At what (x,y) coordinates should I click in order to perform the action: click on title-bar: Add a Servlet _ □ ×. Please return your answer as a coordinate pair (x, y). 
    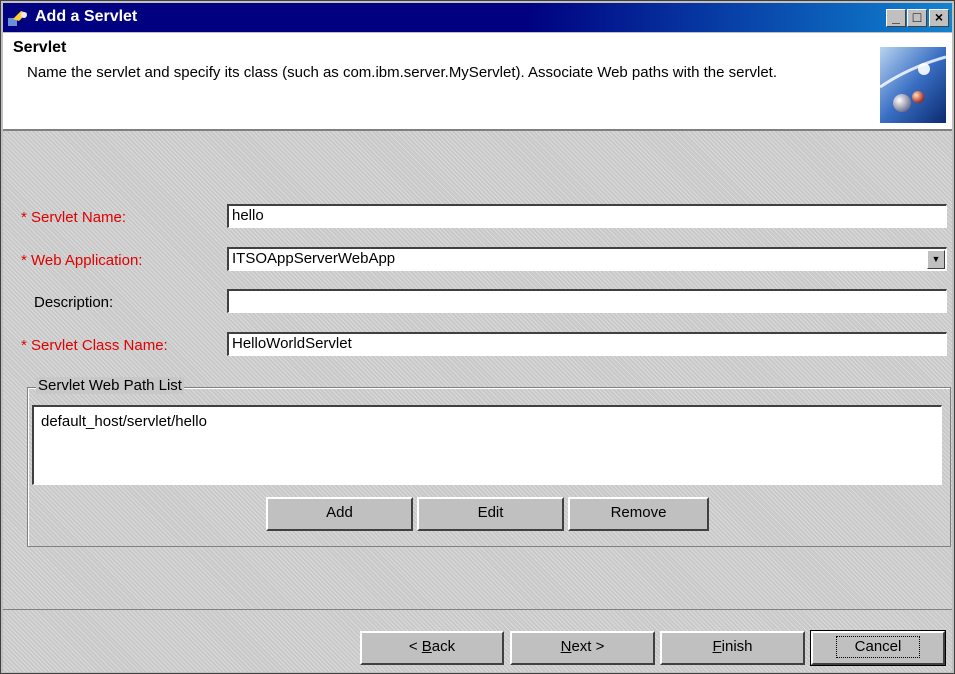
    Looking at the image, I should click on (477, 17).